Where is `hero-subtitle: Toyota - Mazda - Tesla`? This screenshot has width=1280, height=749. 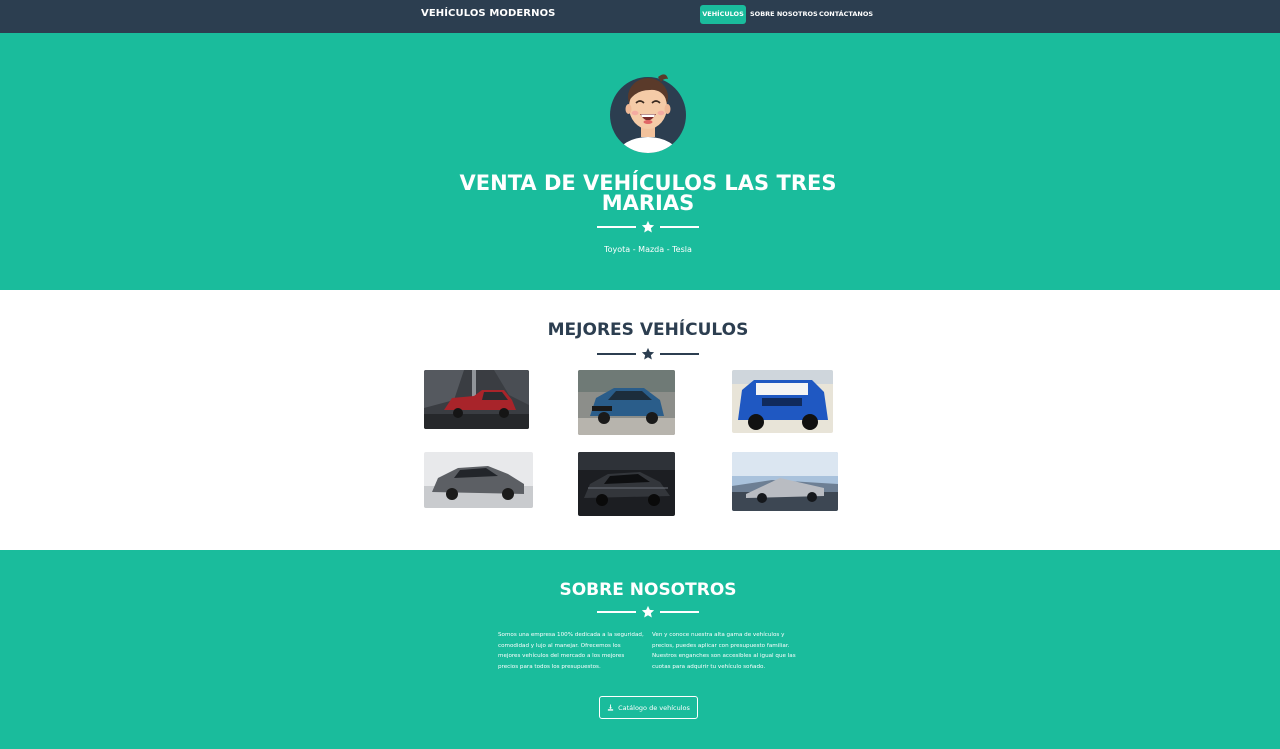
hero-subtitle: Toyota - Mazda - Tesla is located at coordinates (648, 249).